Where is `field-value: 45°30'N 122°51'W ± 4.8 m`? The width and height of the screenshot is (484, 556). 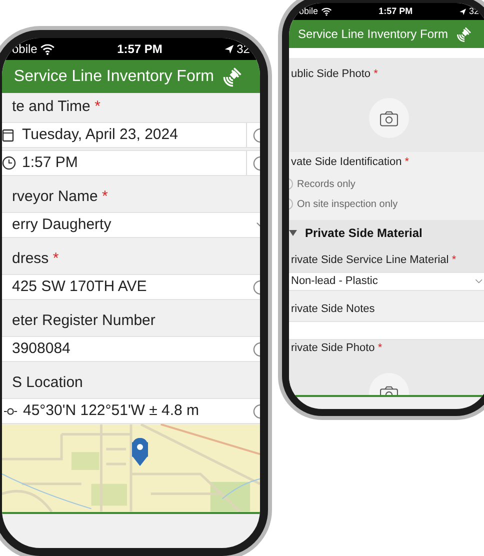 field-value: 45°30'N 122°51'W ± 4.8 m is located at coordinates (111, 410).